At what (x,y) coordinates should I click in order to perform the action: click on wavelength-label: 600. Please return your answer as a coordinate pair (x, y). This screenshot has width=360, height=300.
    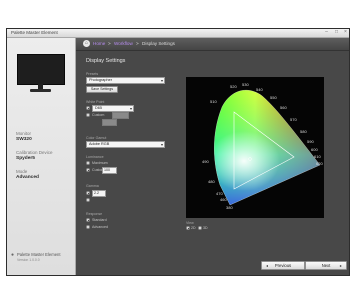
    Looking at the image, I should click on (314, 149).